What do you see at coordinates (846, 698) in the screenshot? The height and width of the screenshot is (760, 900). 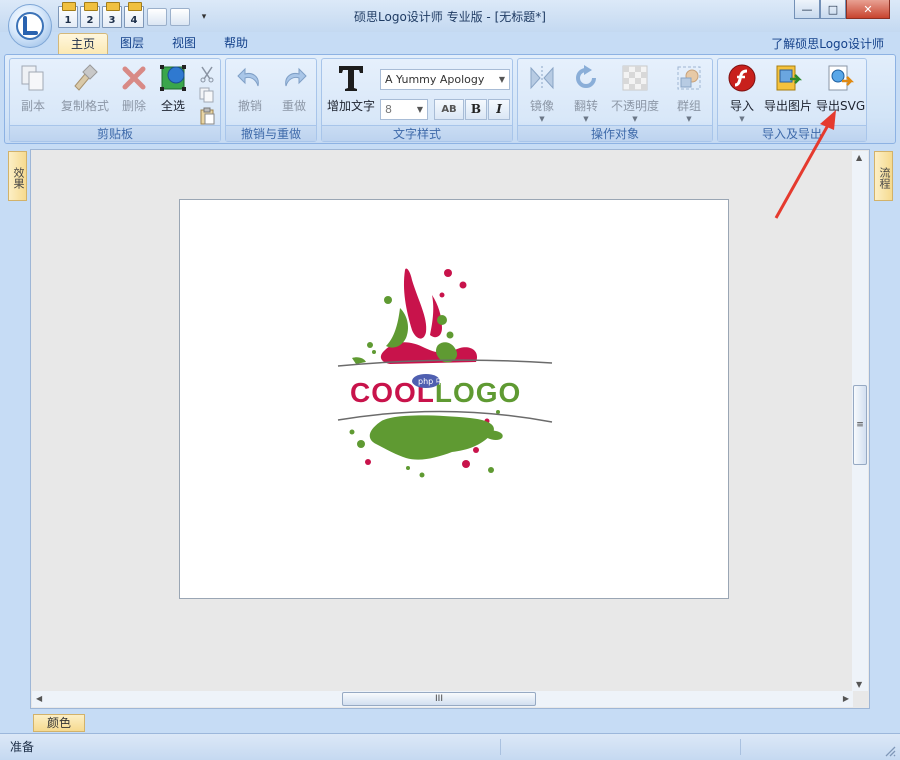 I see `scroll-right-icon: ▶` at bounding box center [846, 698].